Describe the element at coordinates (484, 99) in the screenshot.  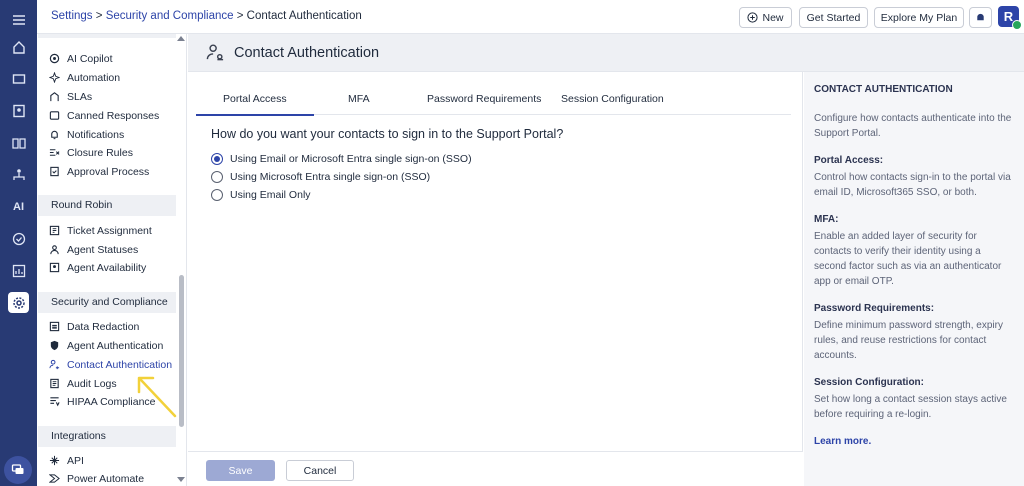
I see `tab-password-requirements: Password Requirements` at that location.